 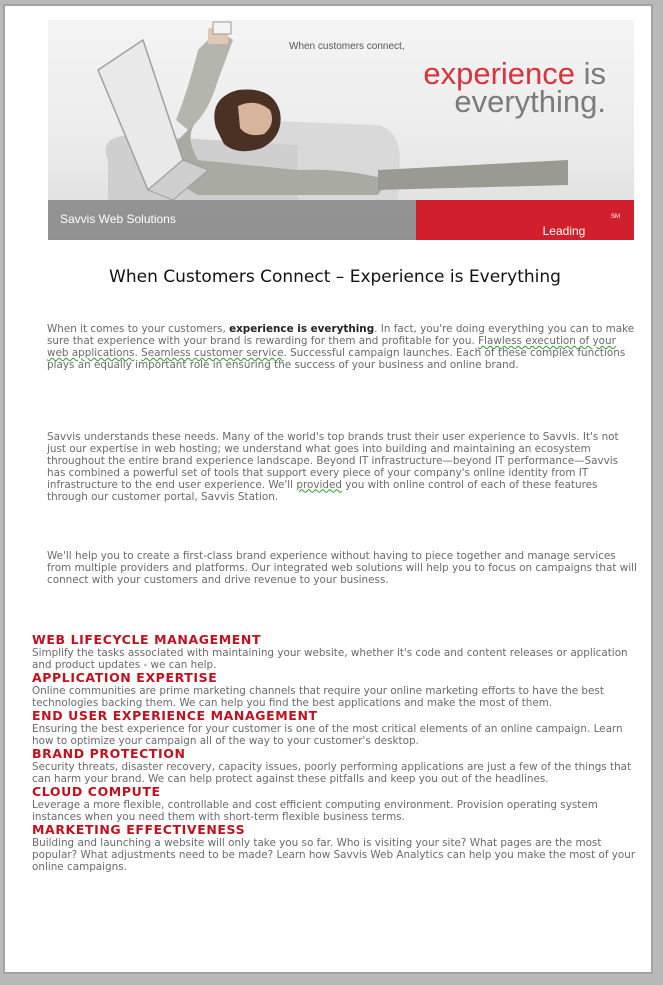 What do you see at coordinates (175, 715) in the screenshot?
I see `section-title: END USER EXPERIENCE MANAGEMENT` at bounding box center [175, 715].